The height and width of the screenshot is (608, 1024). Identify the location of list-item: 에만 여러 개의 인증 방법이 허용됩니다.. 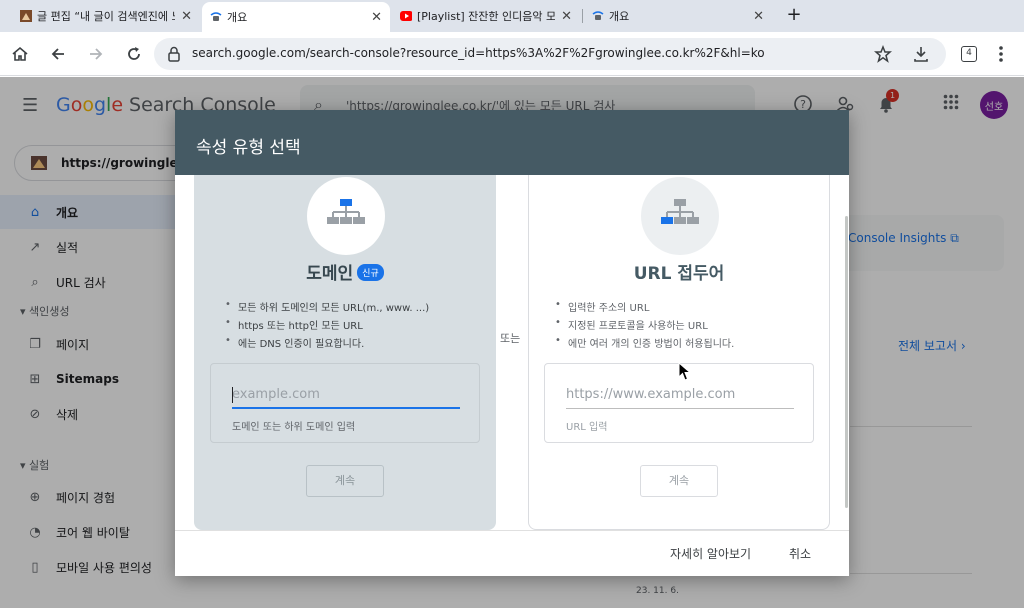
(644, 344).